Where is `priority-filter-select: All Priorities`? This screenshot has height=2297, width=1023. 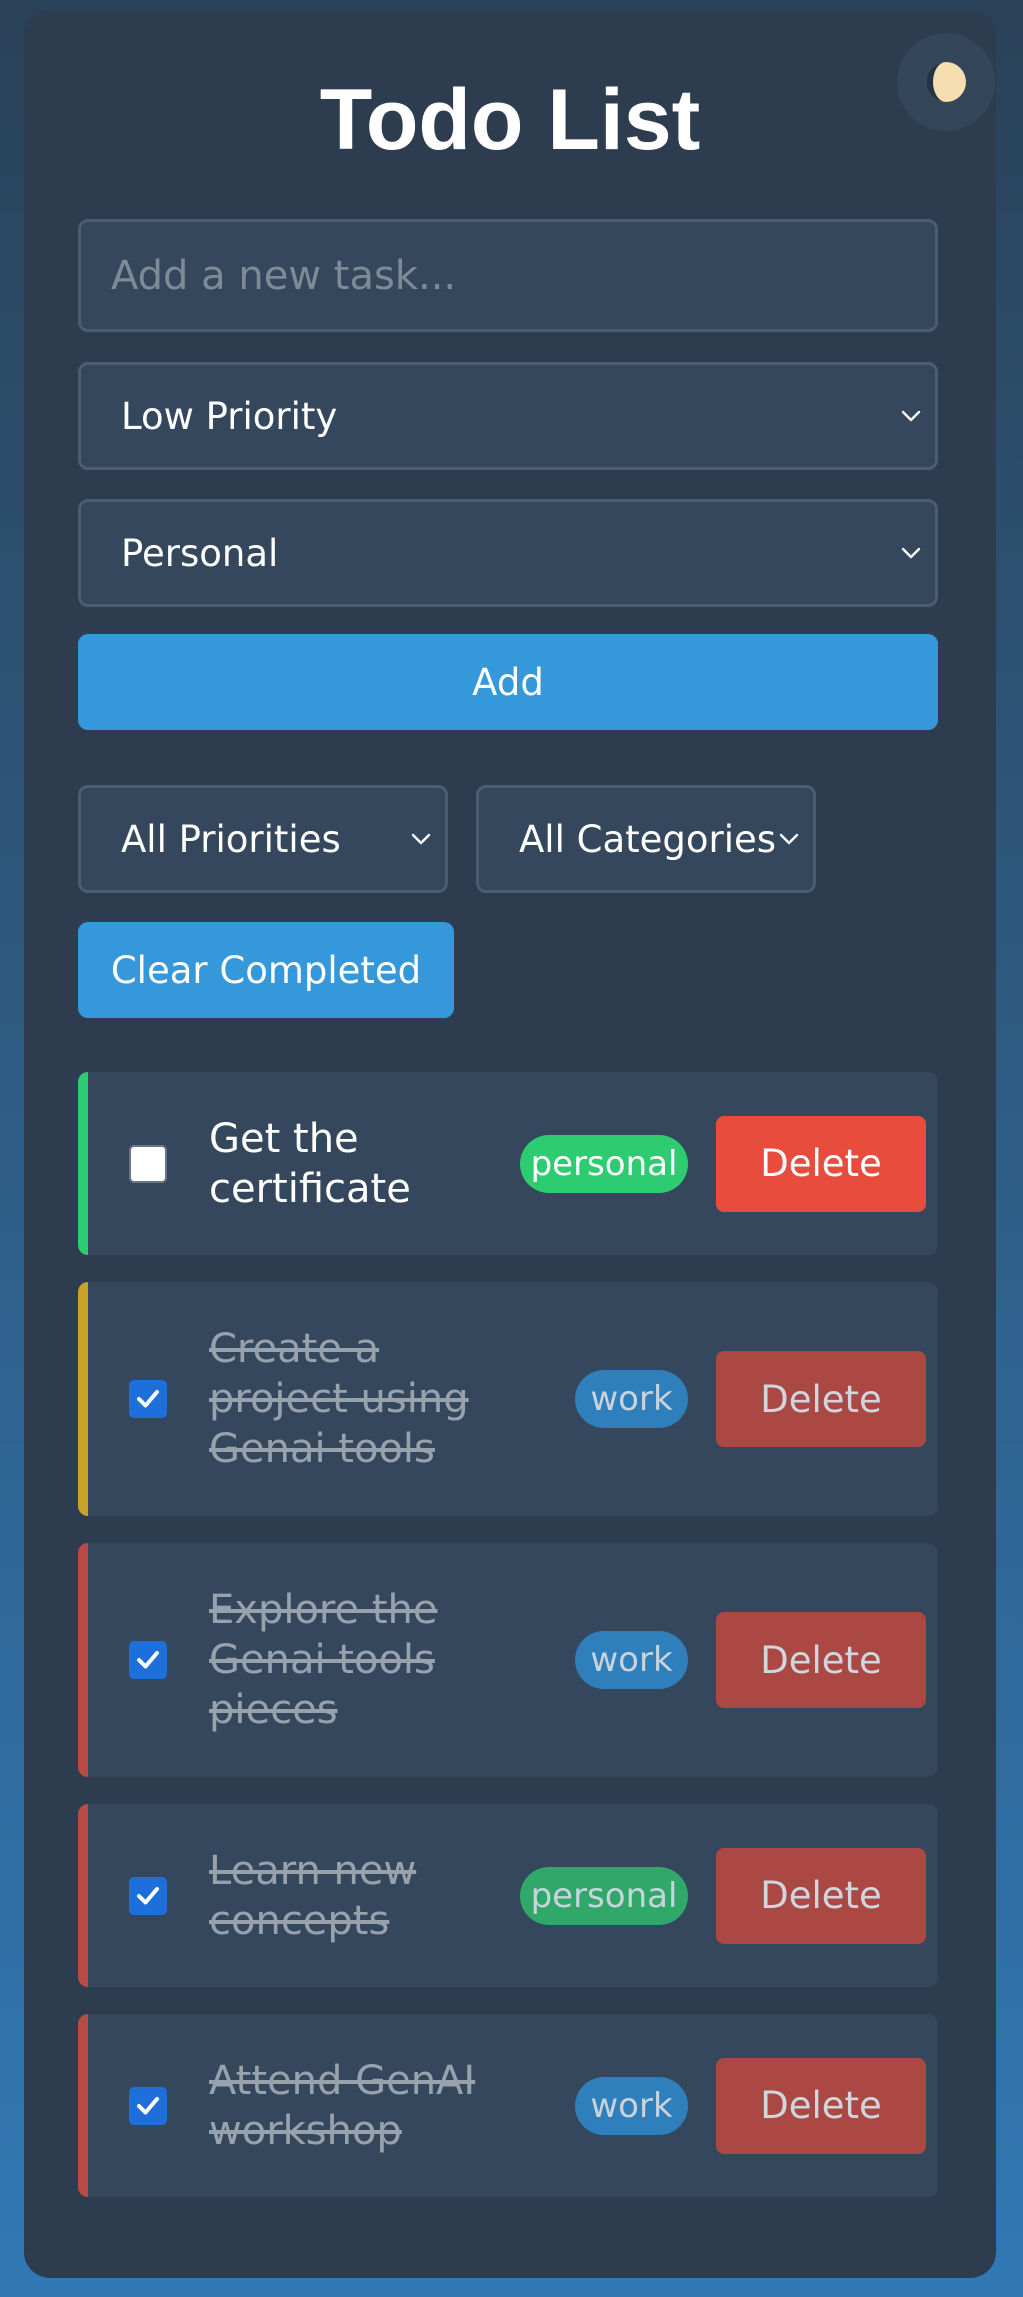 priority-filter-select: All Priorities is located at coordinates (263, 839).